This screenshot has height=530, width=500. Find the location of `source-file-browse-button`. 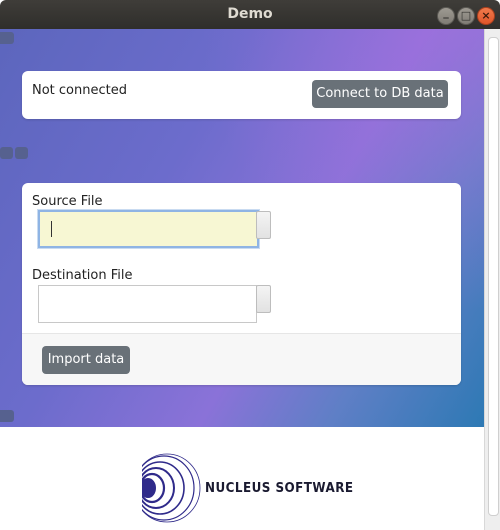

source-file-browse-button is located at coordinates (263, 225).